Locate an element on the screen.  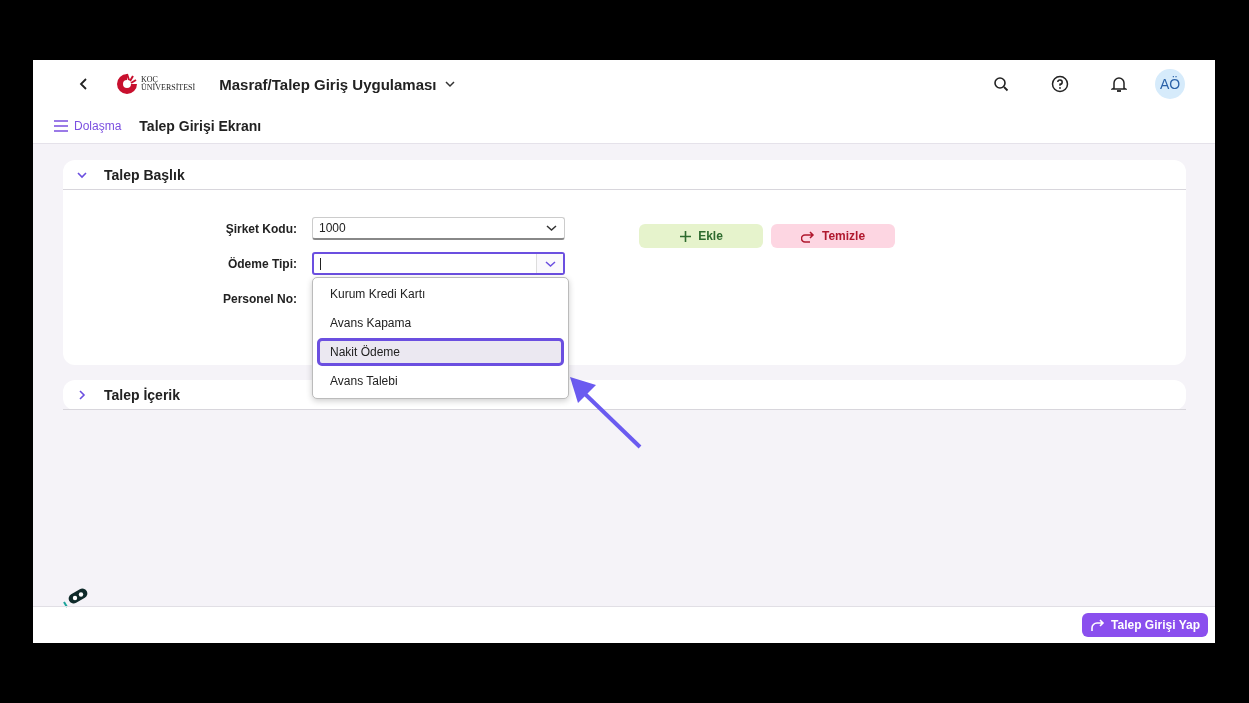
menu-icon is located at coordinates (61, 125).